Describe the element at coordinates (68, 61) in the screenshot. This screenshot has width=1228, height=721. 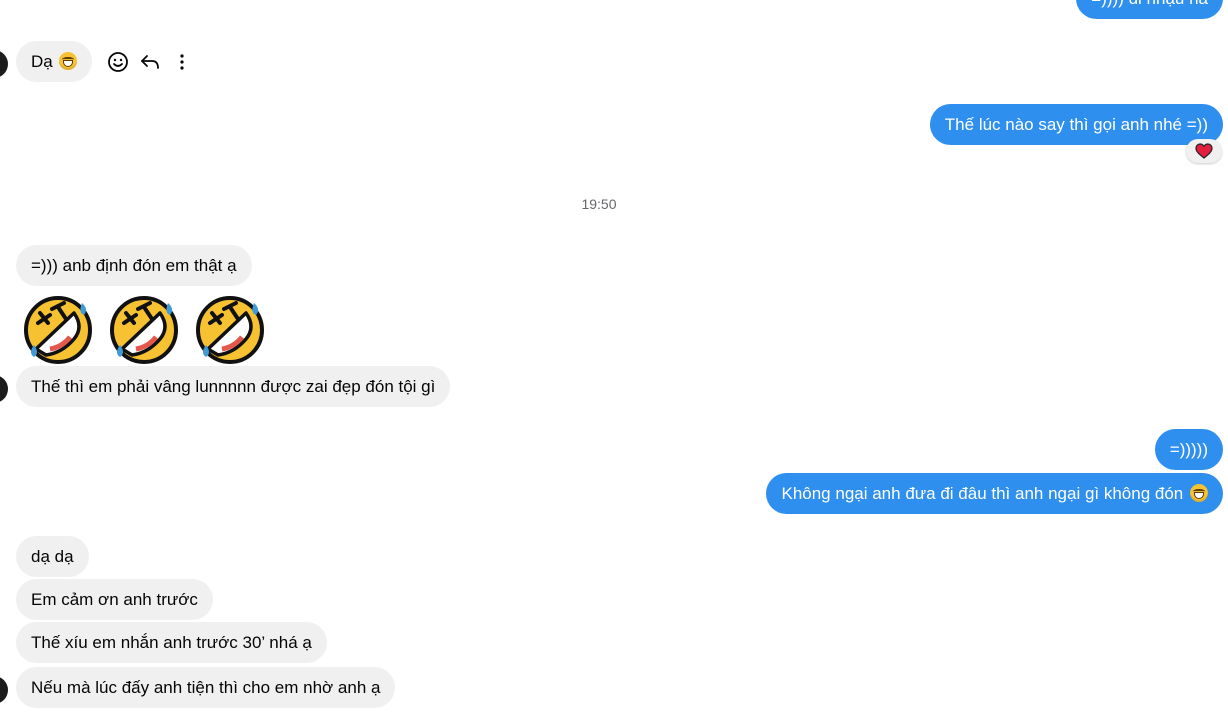
I see `grinning-emoji-icon` at that location.